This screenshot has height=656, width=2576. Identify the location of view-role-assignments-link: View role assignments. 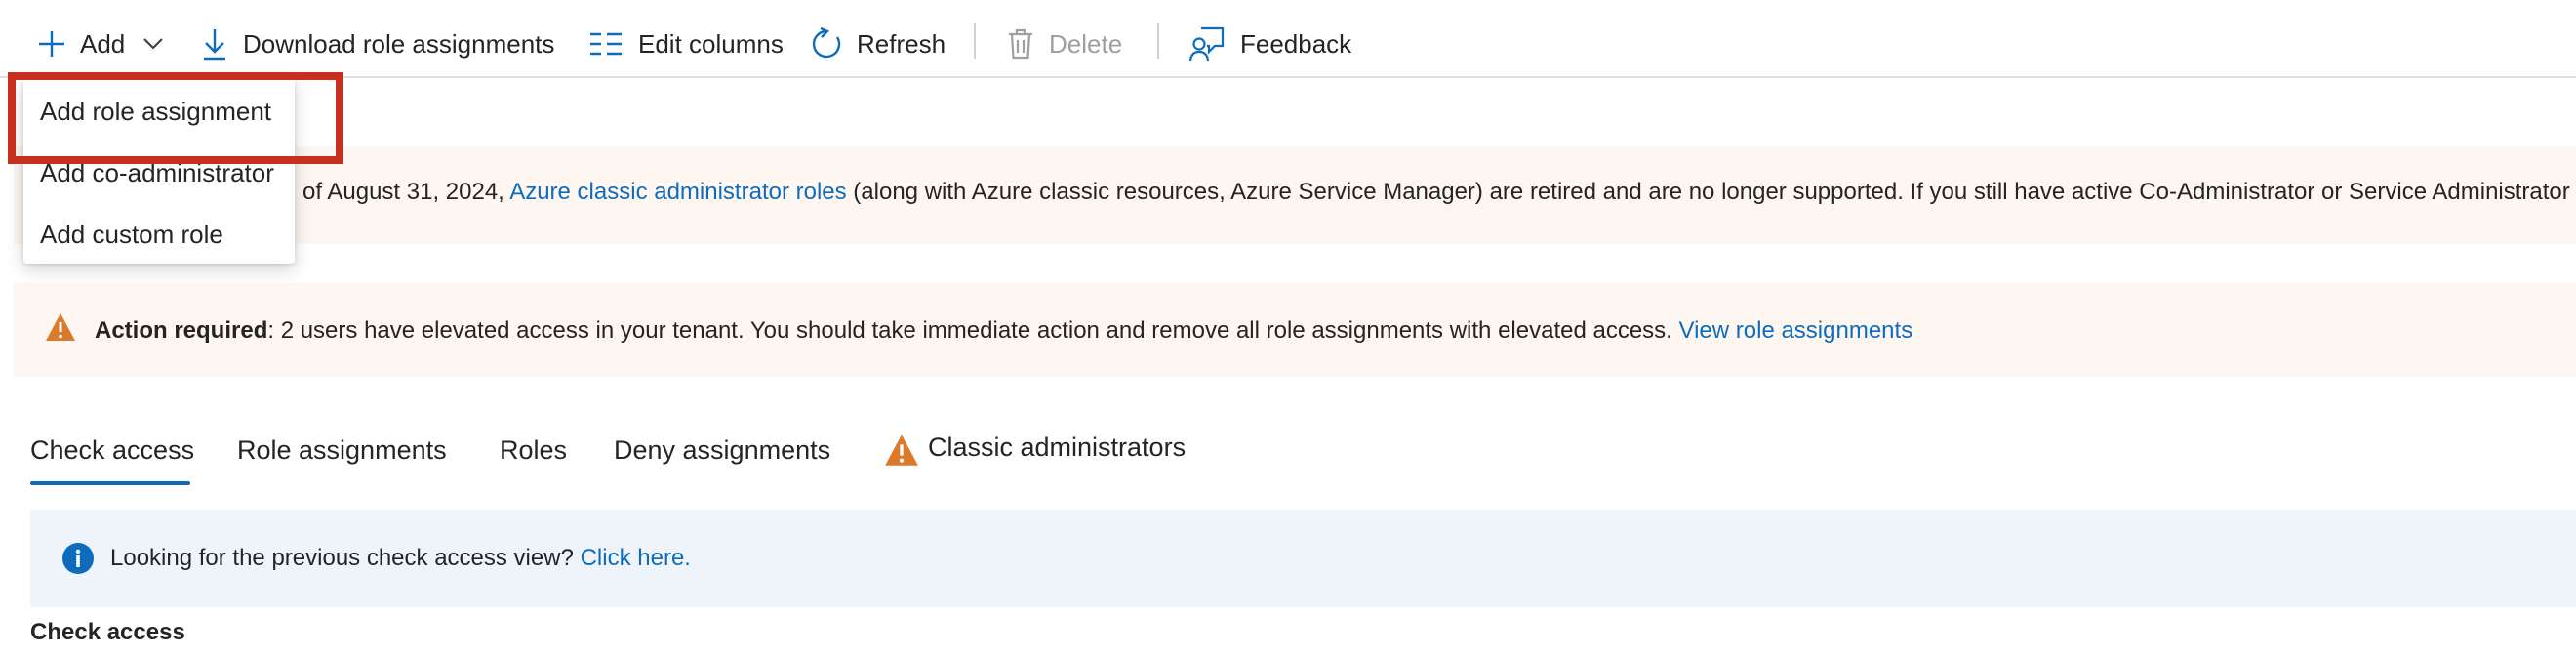
(1796, 330).